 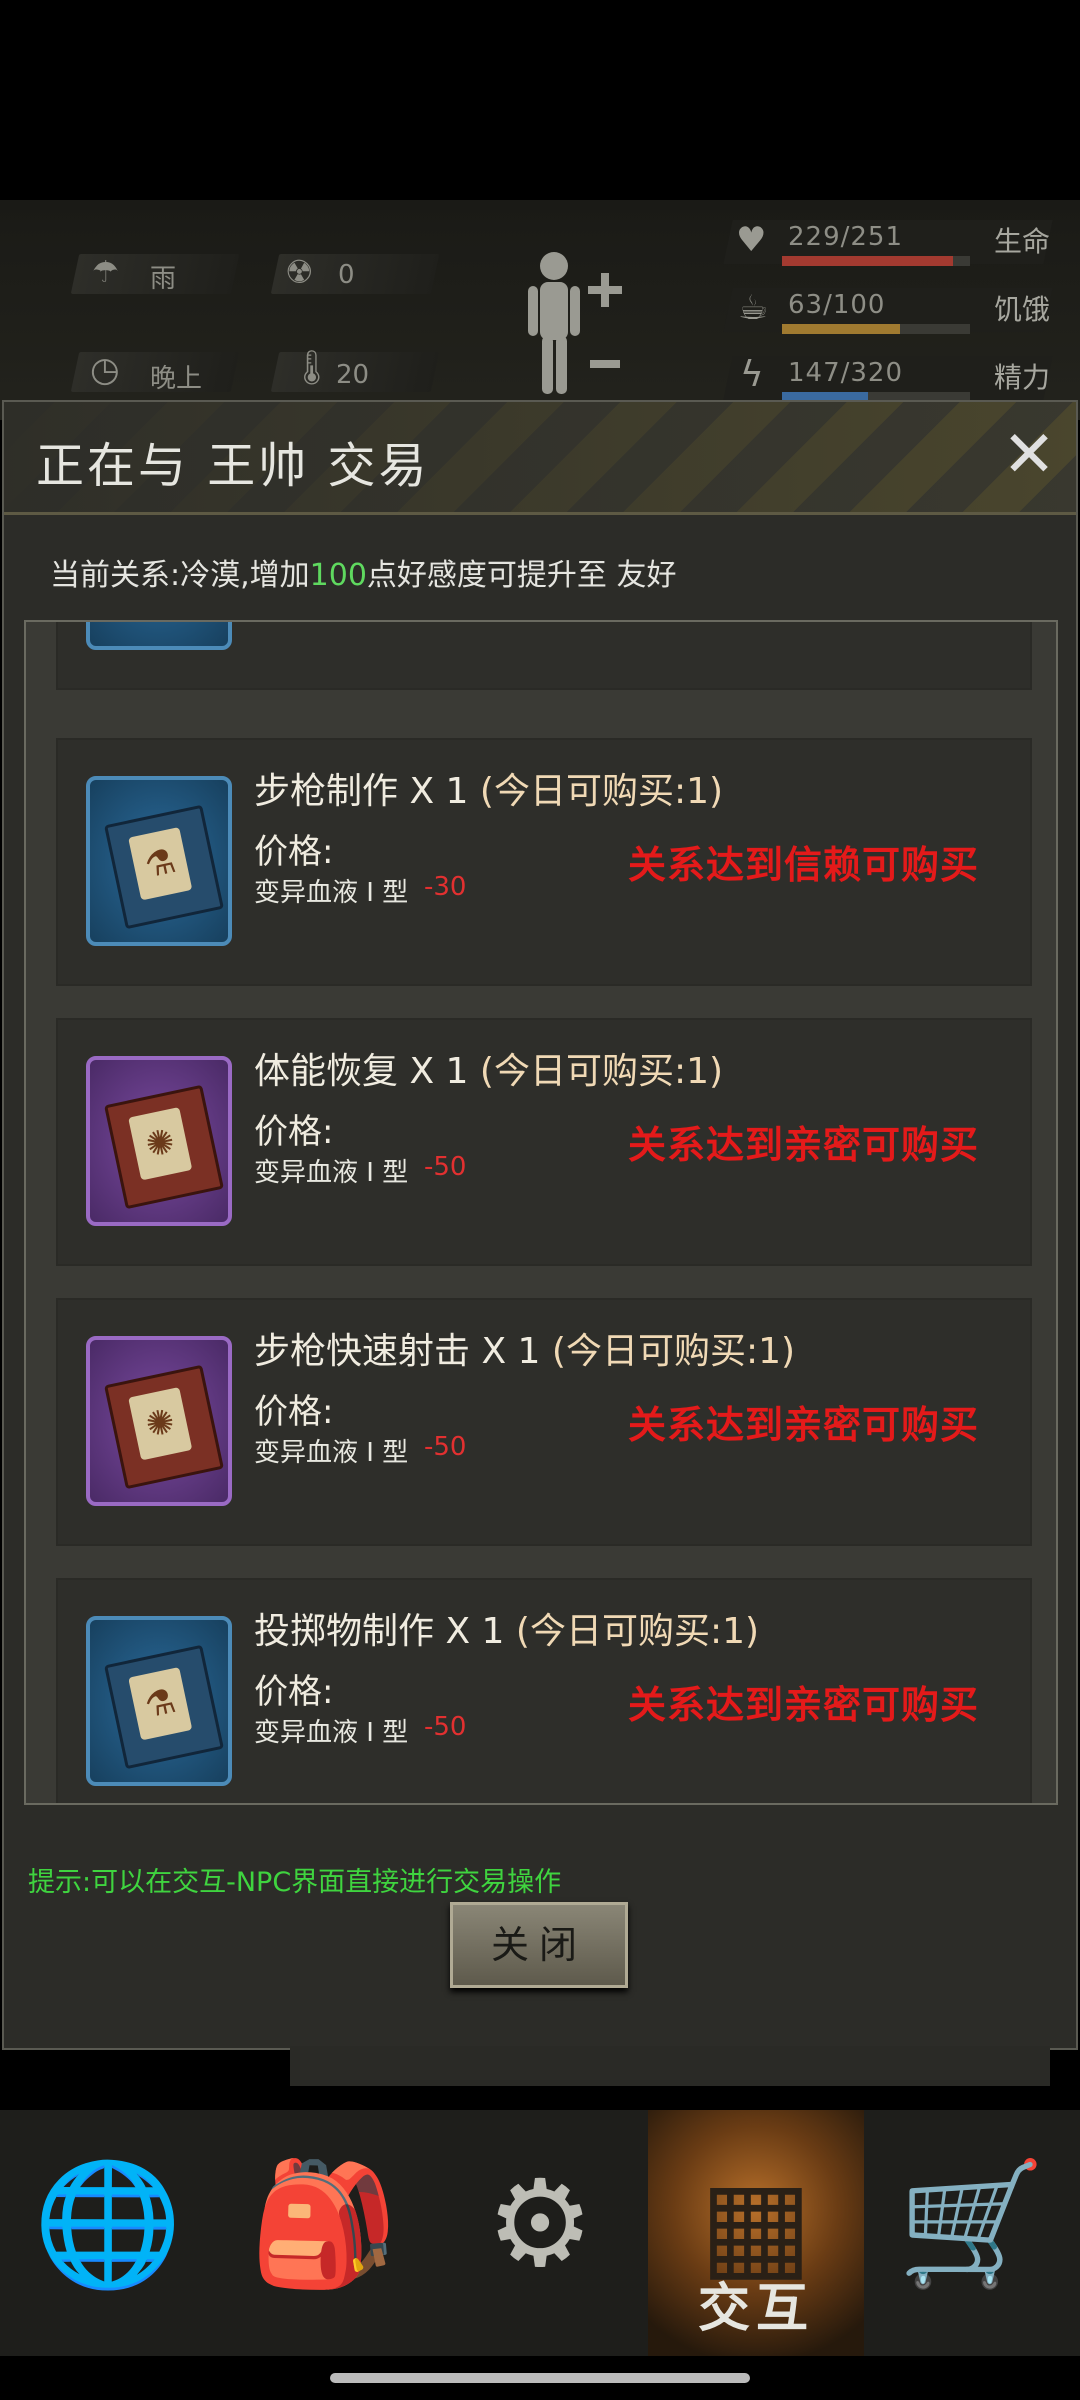 I want to click on close-icon: ✕, so click(x=1029, y=455).